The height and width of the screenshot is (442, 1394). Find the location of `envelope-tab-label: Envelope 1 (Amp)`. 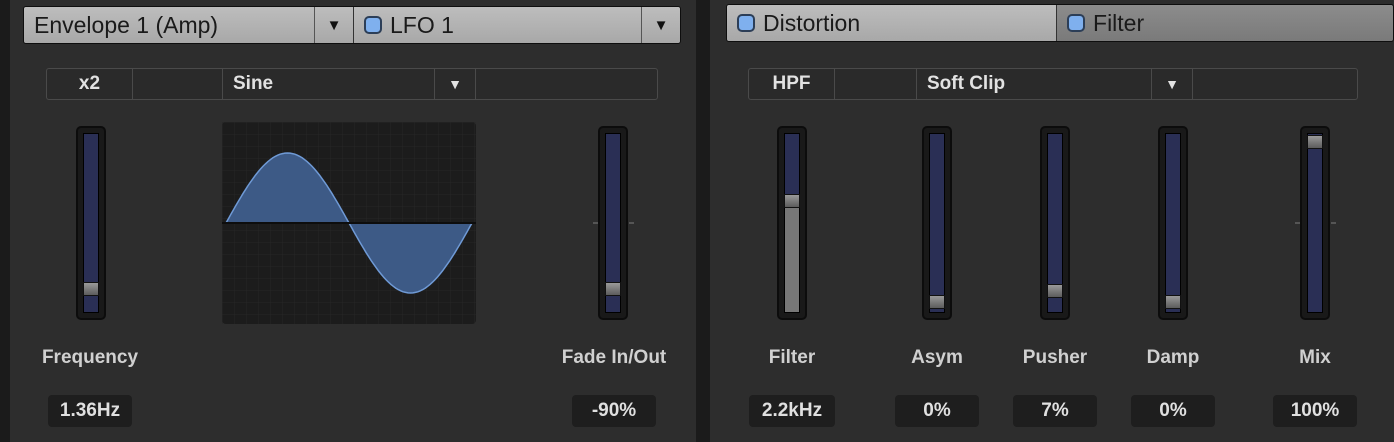

envelope-tab-label: Envelope 1 (Amp) is located at coordinates (126, 24).